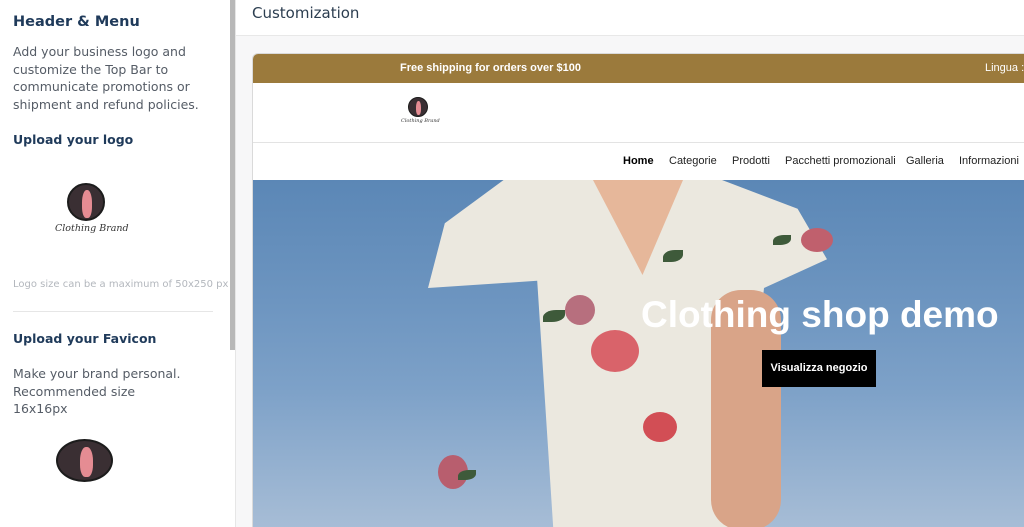 This screenshot has width=1024, height=527. Describe the element at coordinates (306, 13) in the screenshot. I see `page-title: Customization` at that location.